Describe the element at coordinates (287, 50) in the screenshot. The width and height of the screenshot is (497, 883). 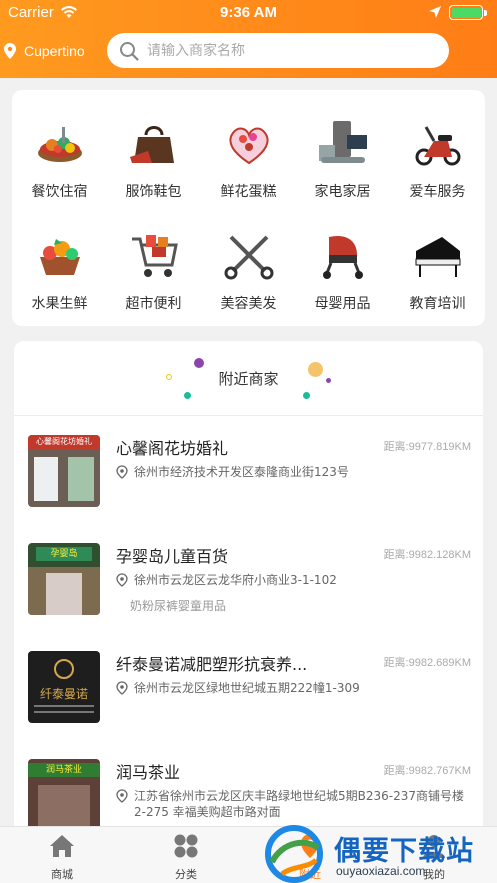
I see `search-input` at that location.